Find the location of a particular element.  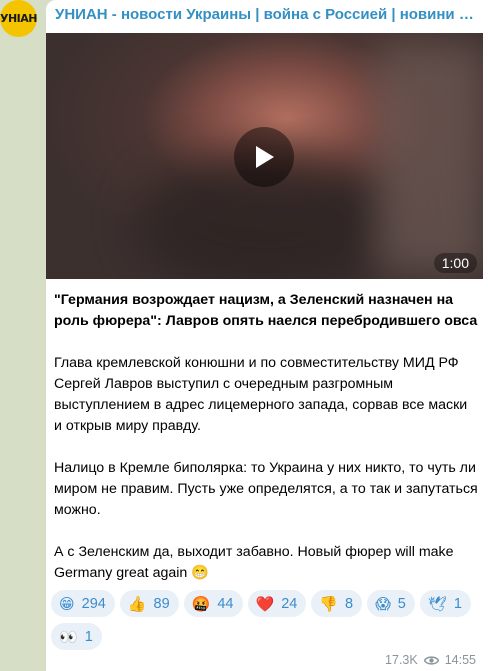

angry-face-icon: 🤬 is located at coordinates (201, 603).